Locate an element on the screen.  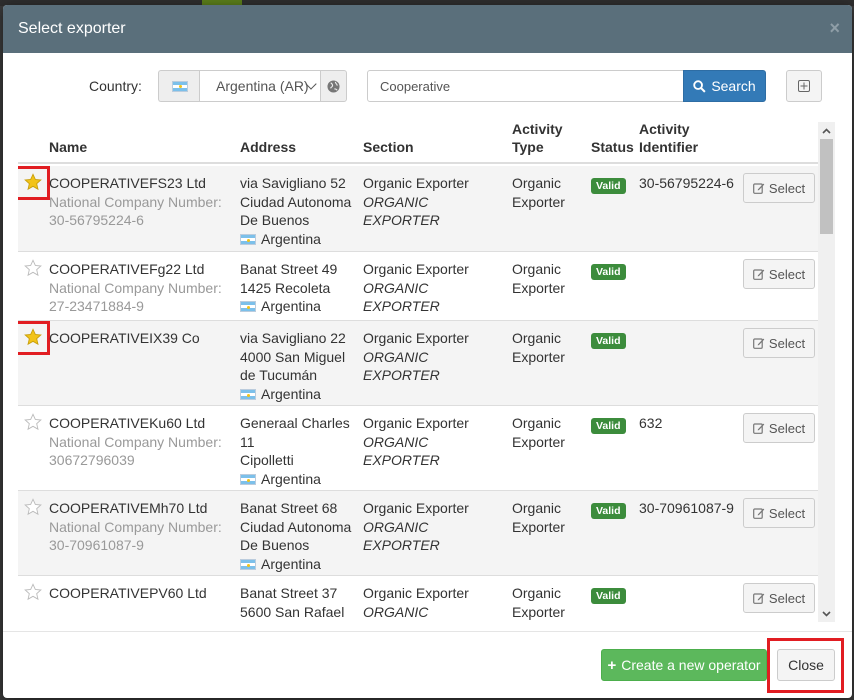
address-line: Banat Street 49 is located at coordinates (289, 269).